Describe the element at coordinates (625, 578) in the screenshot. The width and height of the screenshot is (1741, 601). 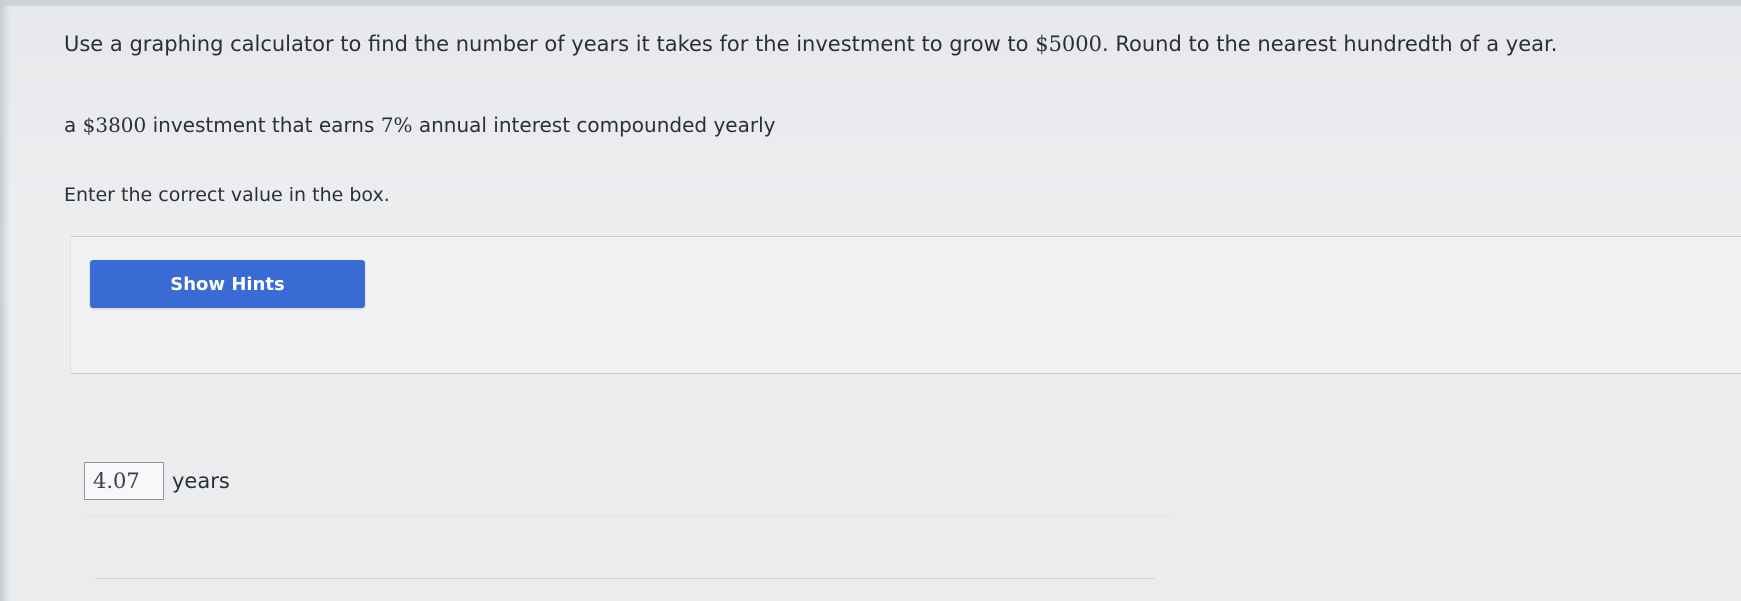
I see `bottom-divider-line` at that location.